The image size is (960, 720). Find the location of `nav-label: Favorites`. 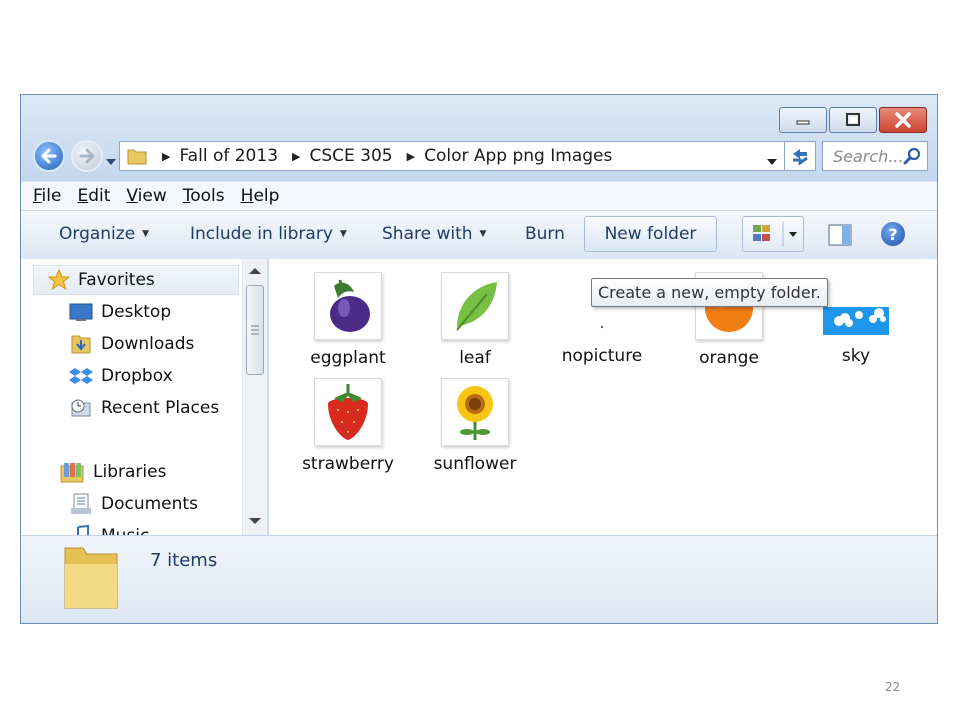

nav-label: Favorites is located at coordinates (116, 280).